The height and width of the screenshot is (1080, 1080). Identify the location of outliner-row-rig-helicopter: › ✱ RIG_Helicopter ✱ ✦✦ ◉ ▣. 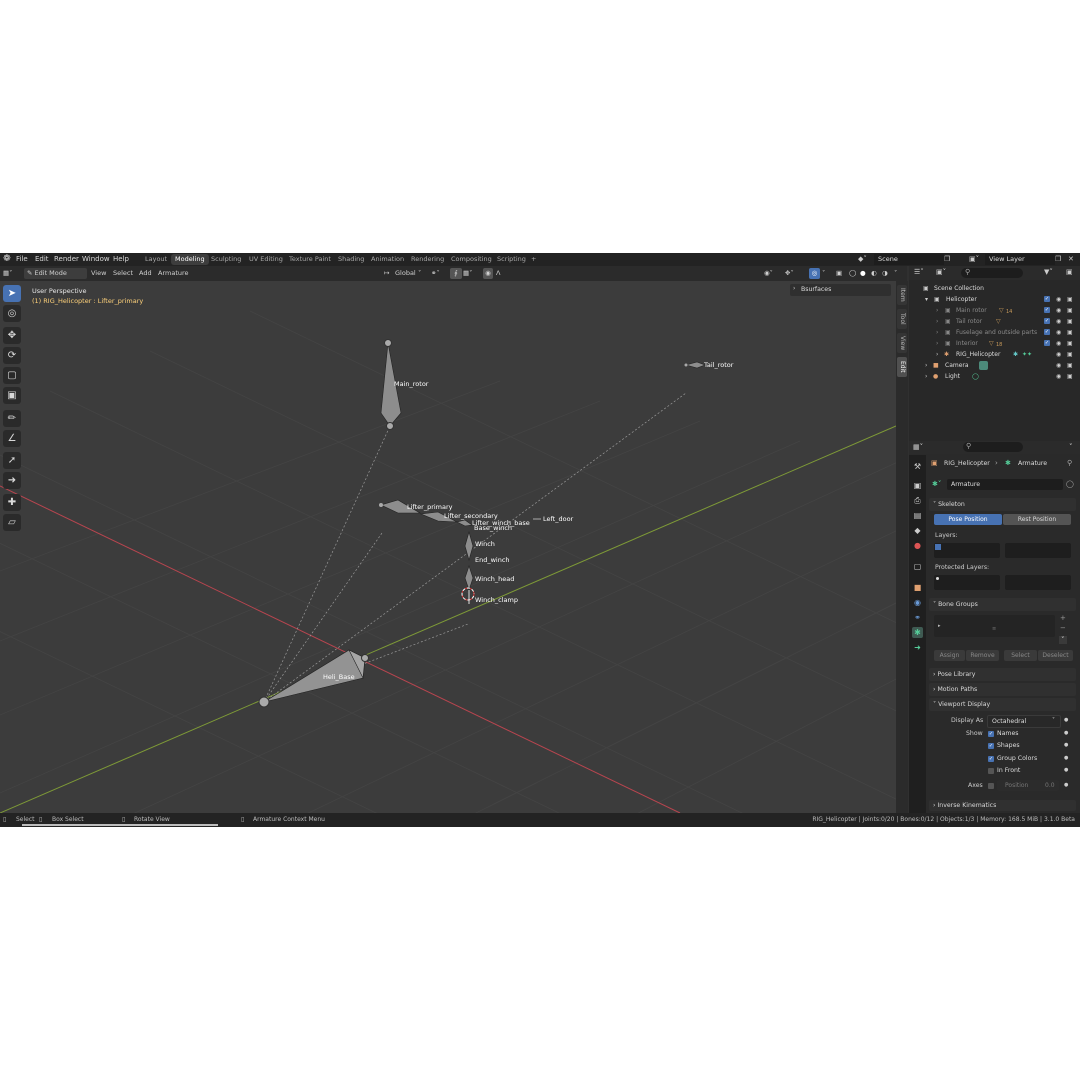
(994, 354).